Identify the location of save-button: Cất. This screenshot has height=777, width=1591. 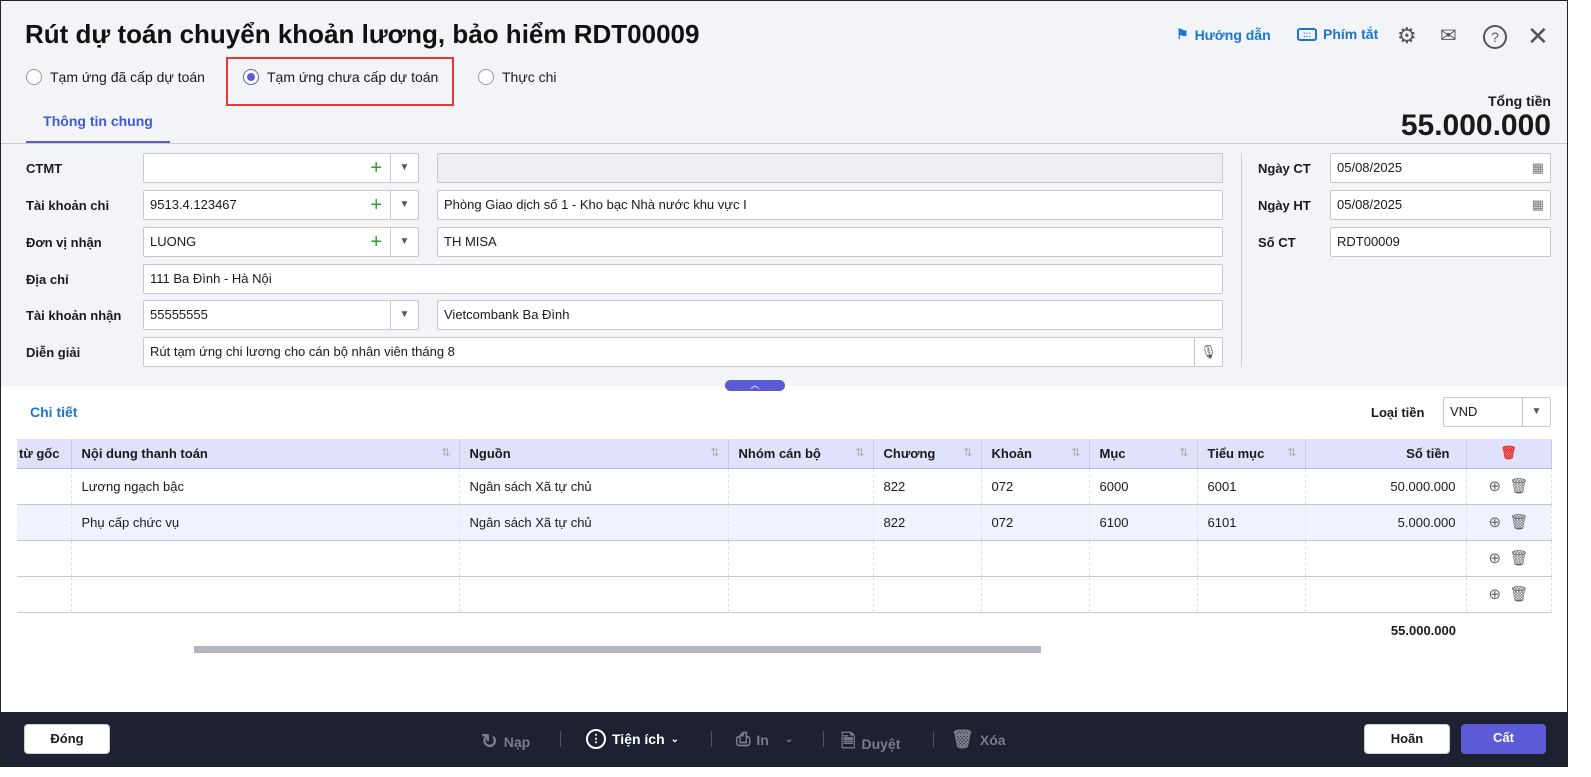
(1503, 739).